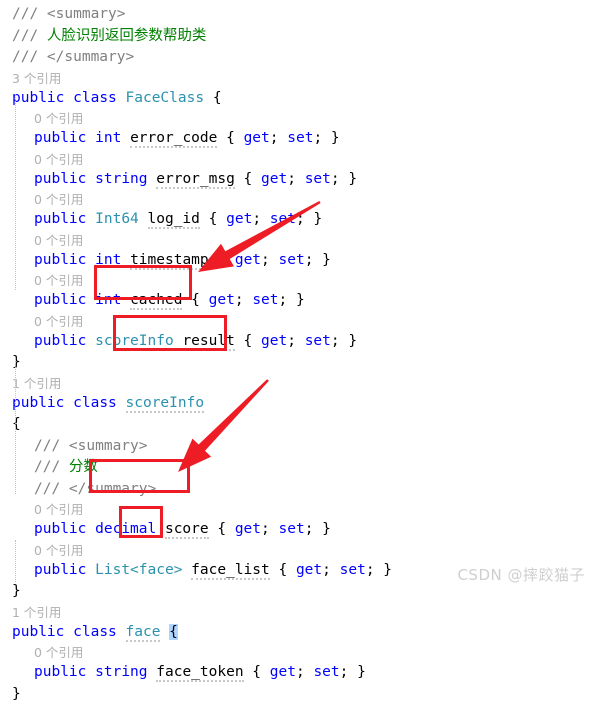  I want to click on code-line: public int timestamp { get; set; }, so click(298, 261).